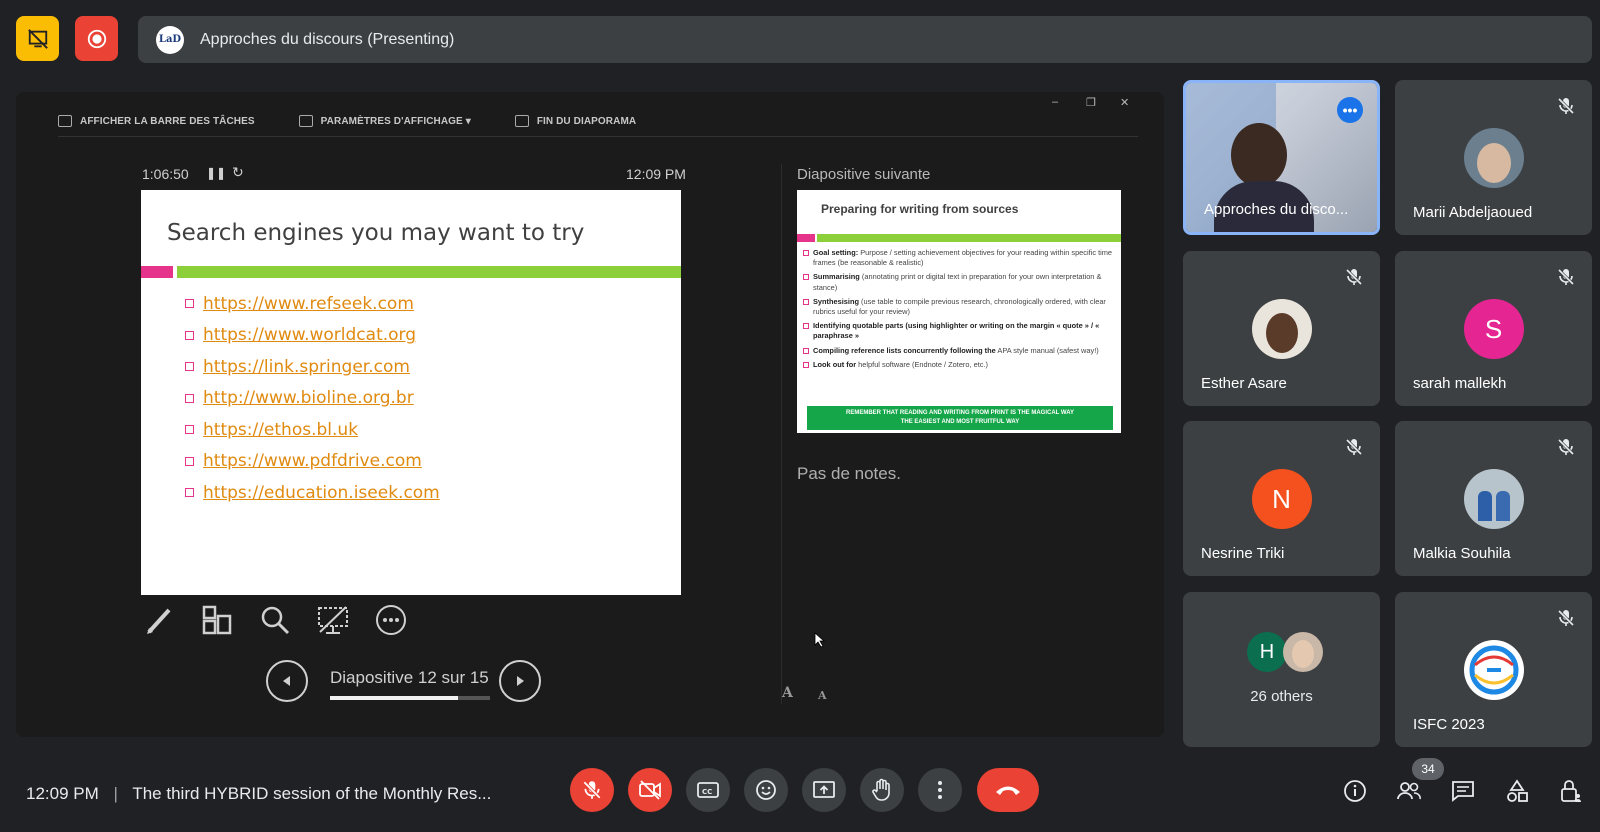 The image size is (1600, 832). What do you see at coordinates (321, 493) in the screenshot?
I see `link: https://education.iseek.com` at bounding box center [321, 493].